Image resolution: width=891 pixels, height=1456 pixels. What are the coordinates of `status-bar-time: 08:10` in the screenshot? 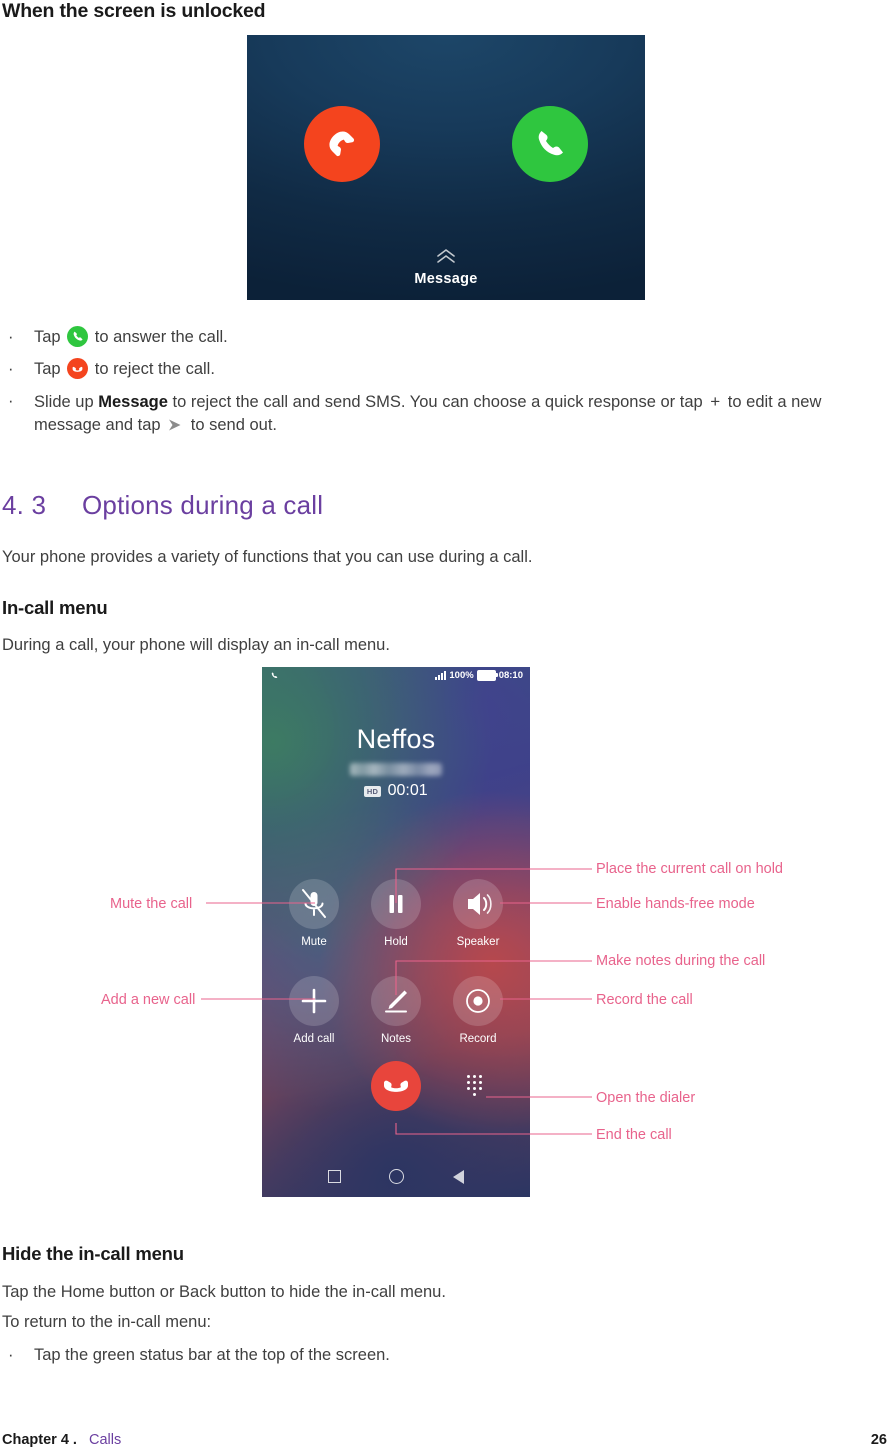 It's located at (510, 675).